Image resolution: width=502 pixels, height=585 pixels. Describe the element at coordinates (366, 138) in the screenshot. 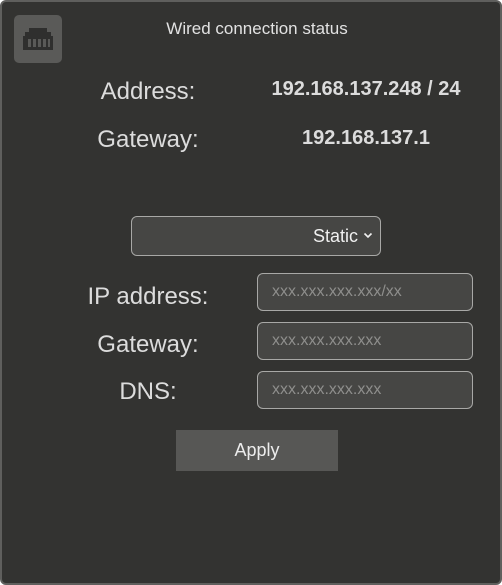

I see `gateway-value: 192.168.137.1` at that location.